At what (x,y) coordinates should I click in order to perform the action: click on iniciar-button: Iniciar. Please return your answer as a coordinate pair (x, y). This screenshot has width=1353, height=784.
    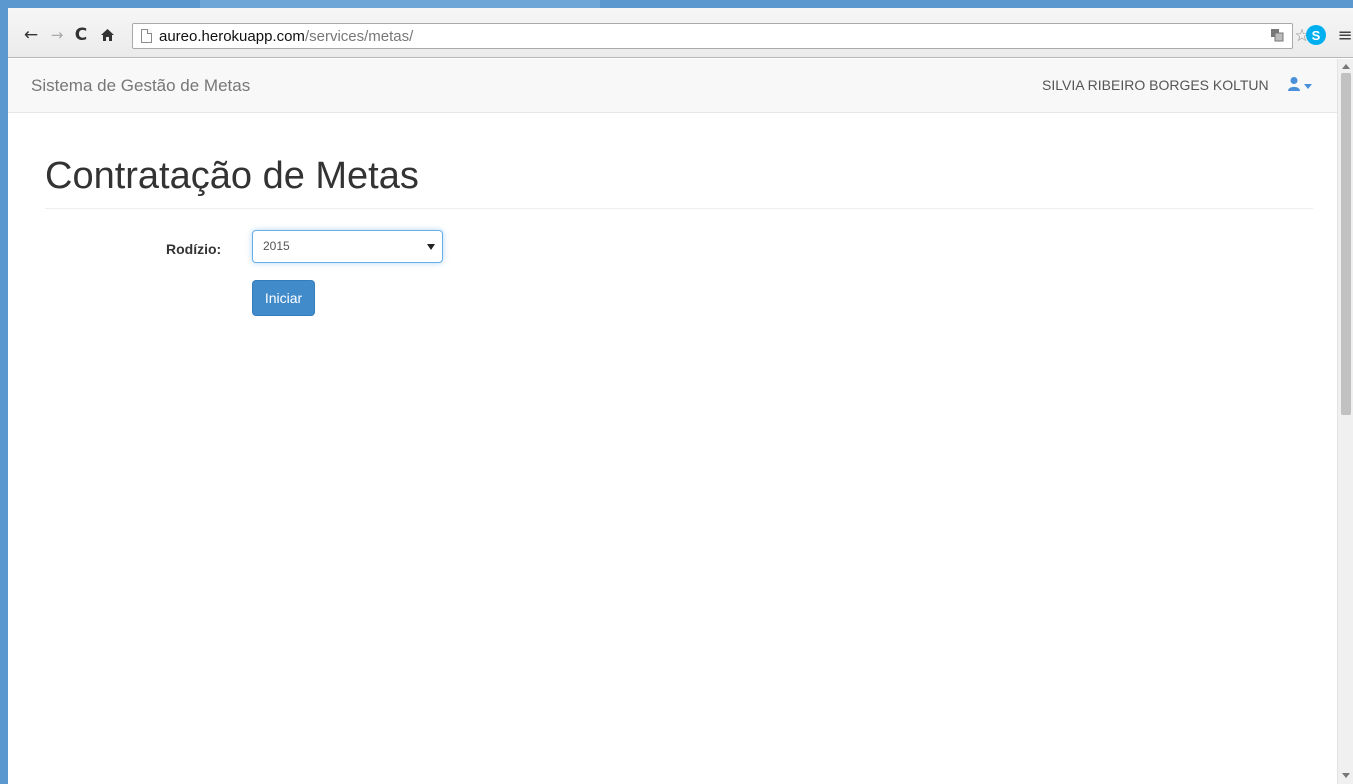
    Looking at the image, I should click on (283, 298).